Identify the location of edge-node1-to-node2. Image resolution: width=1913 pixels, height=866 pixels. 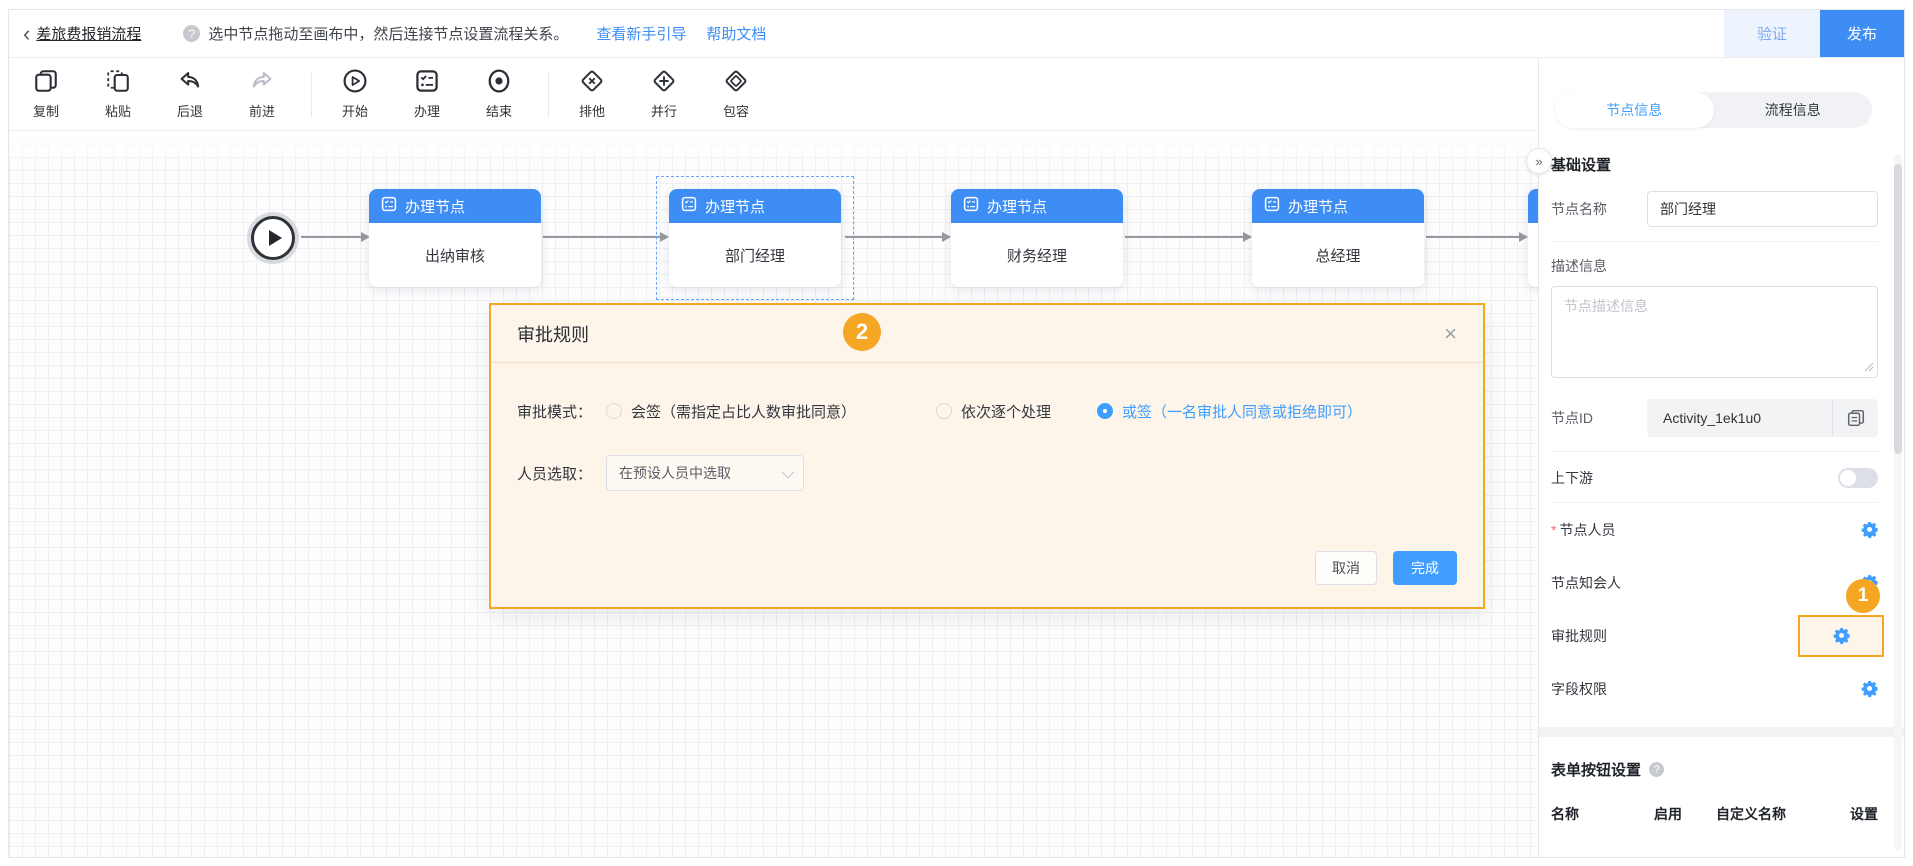
(606, 237).